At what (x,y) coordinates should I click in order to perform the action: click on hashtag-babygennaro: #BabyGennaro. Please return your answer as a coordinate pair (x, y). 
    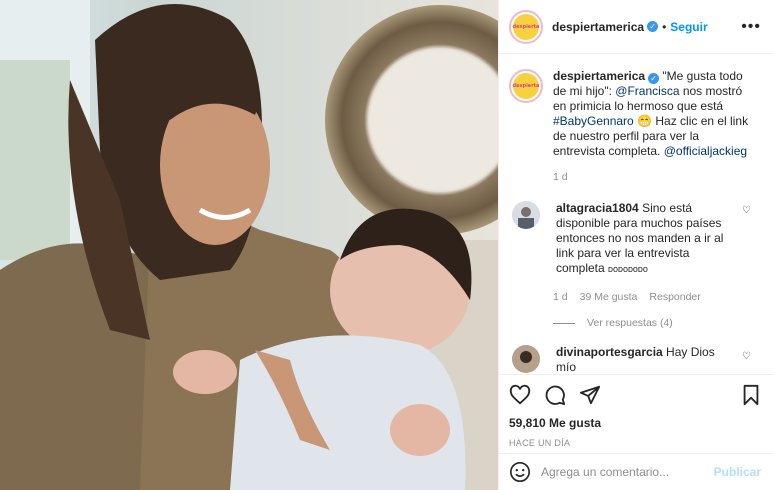
    Looking at the image, I should click on (593, 121).